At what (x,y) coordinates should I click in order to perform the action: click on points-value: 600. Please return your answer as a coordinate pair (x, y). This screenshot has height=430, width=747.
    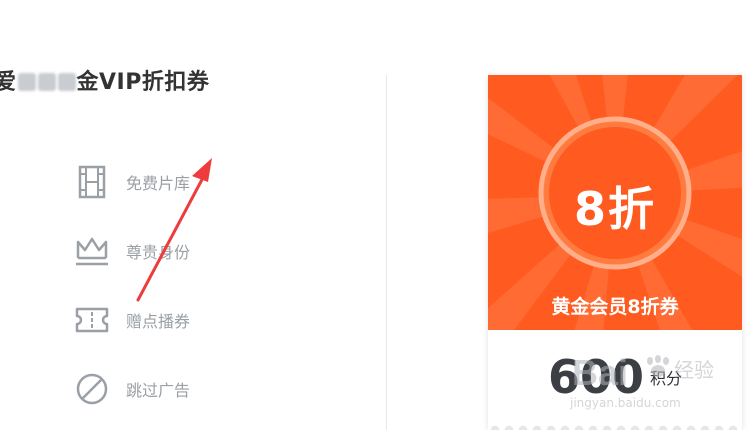
    Looking at the image, I should click on (595, 377).